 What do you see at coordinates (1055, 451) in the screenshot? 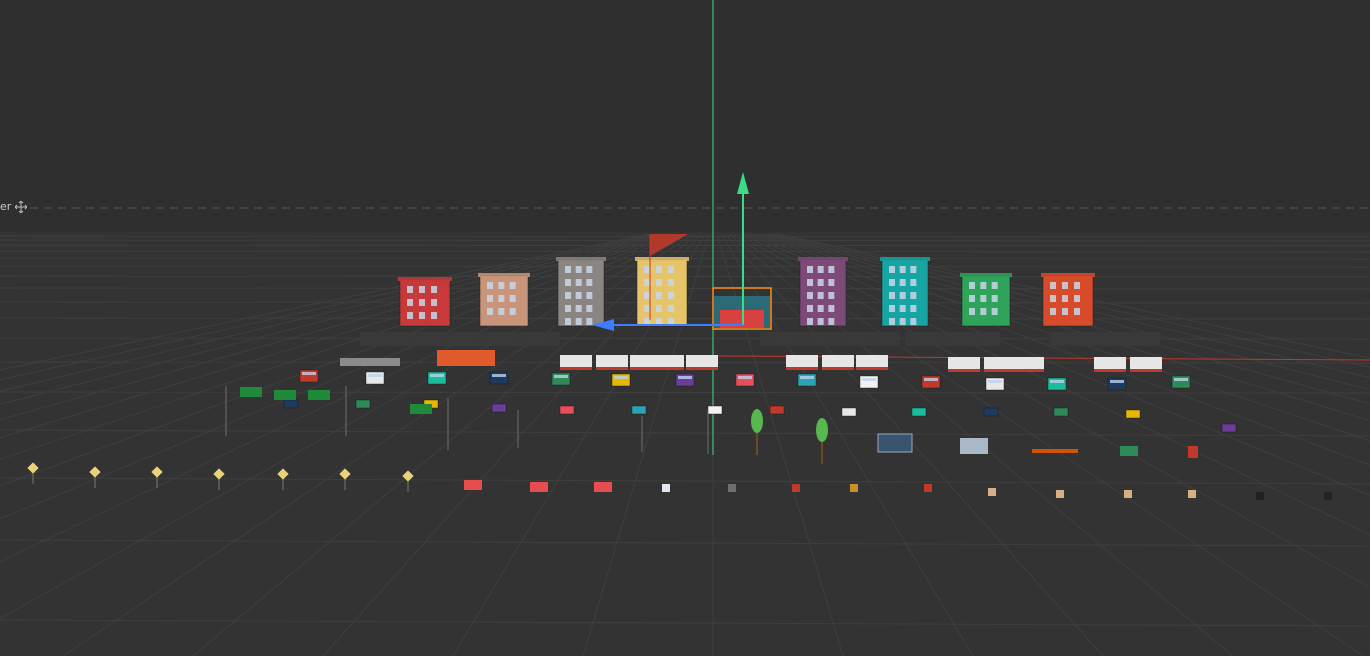
I see `barrier` at bounding box center [1055, 451].